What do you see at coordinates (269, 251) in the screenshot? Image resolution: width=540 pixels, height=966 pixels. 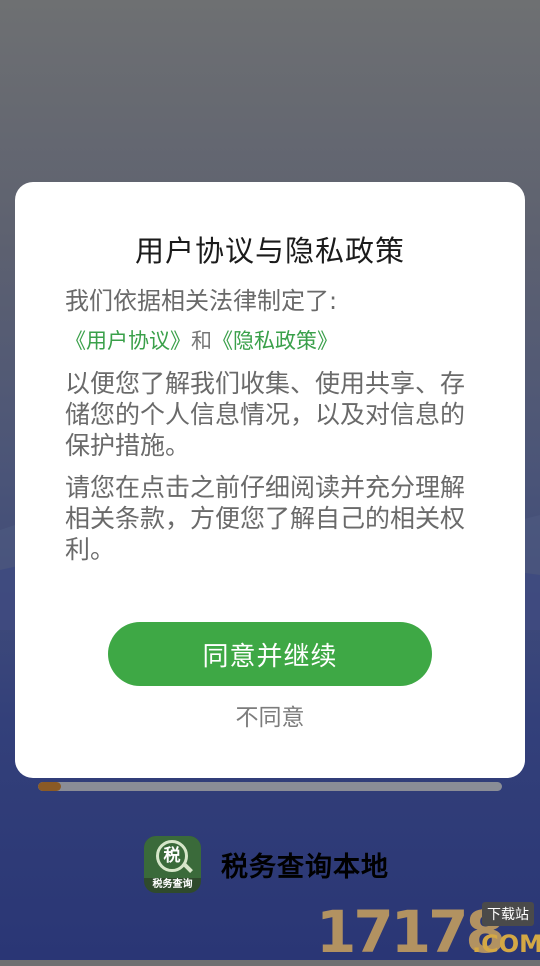 I see `dialog-title: 用户协议与隐私政策` at bounding box center [269, 251].